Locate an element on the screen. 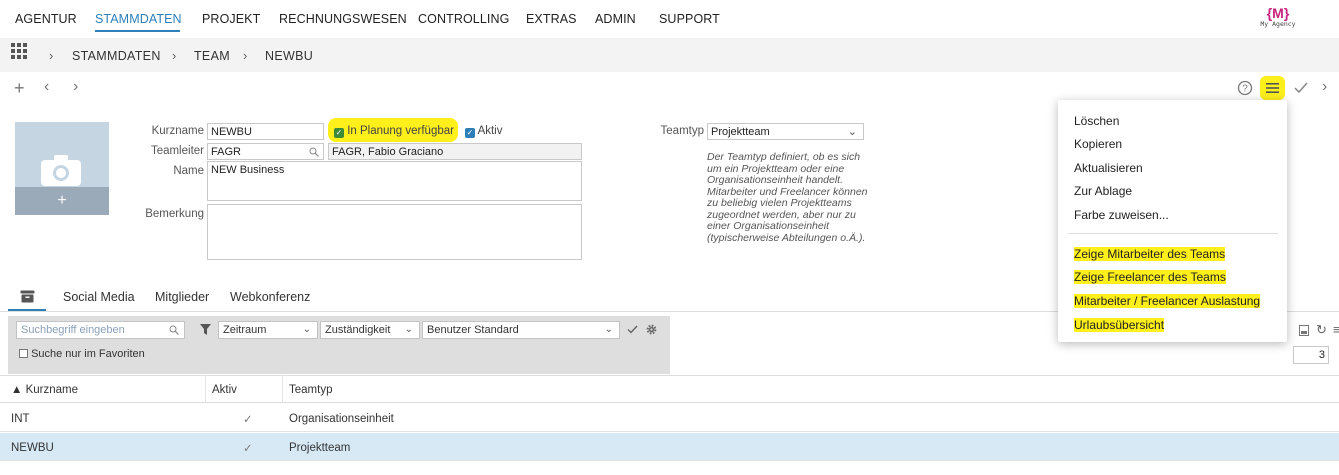 The height and width of the screenshot is (475, 1339). add-icon: + is located at coordinates (19, 88).